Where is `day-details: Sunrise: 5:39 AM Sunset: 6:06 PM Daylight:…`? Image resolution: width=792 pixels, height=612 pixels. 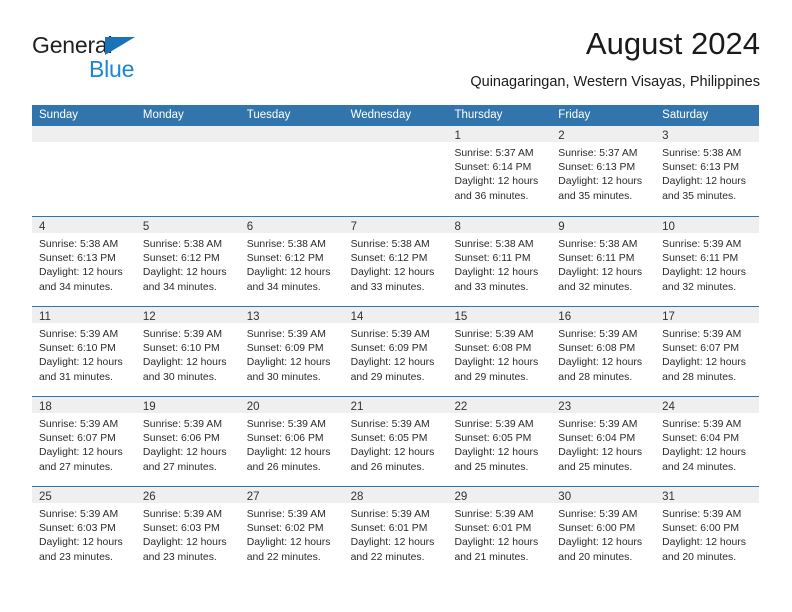 day-details: Sunrise: 5:39 AM Sunset: 6:06 PM Daylight:… is located at coordinates (292, 444).